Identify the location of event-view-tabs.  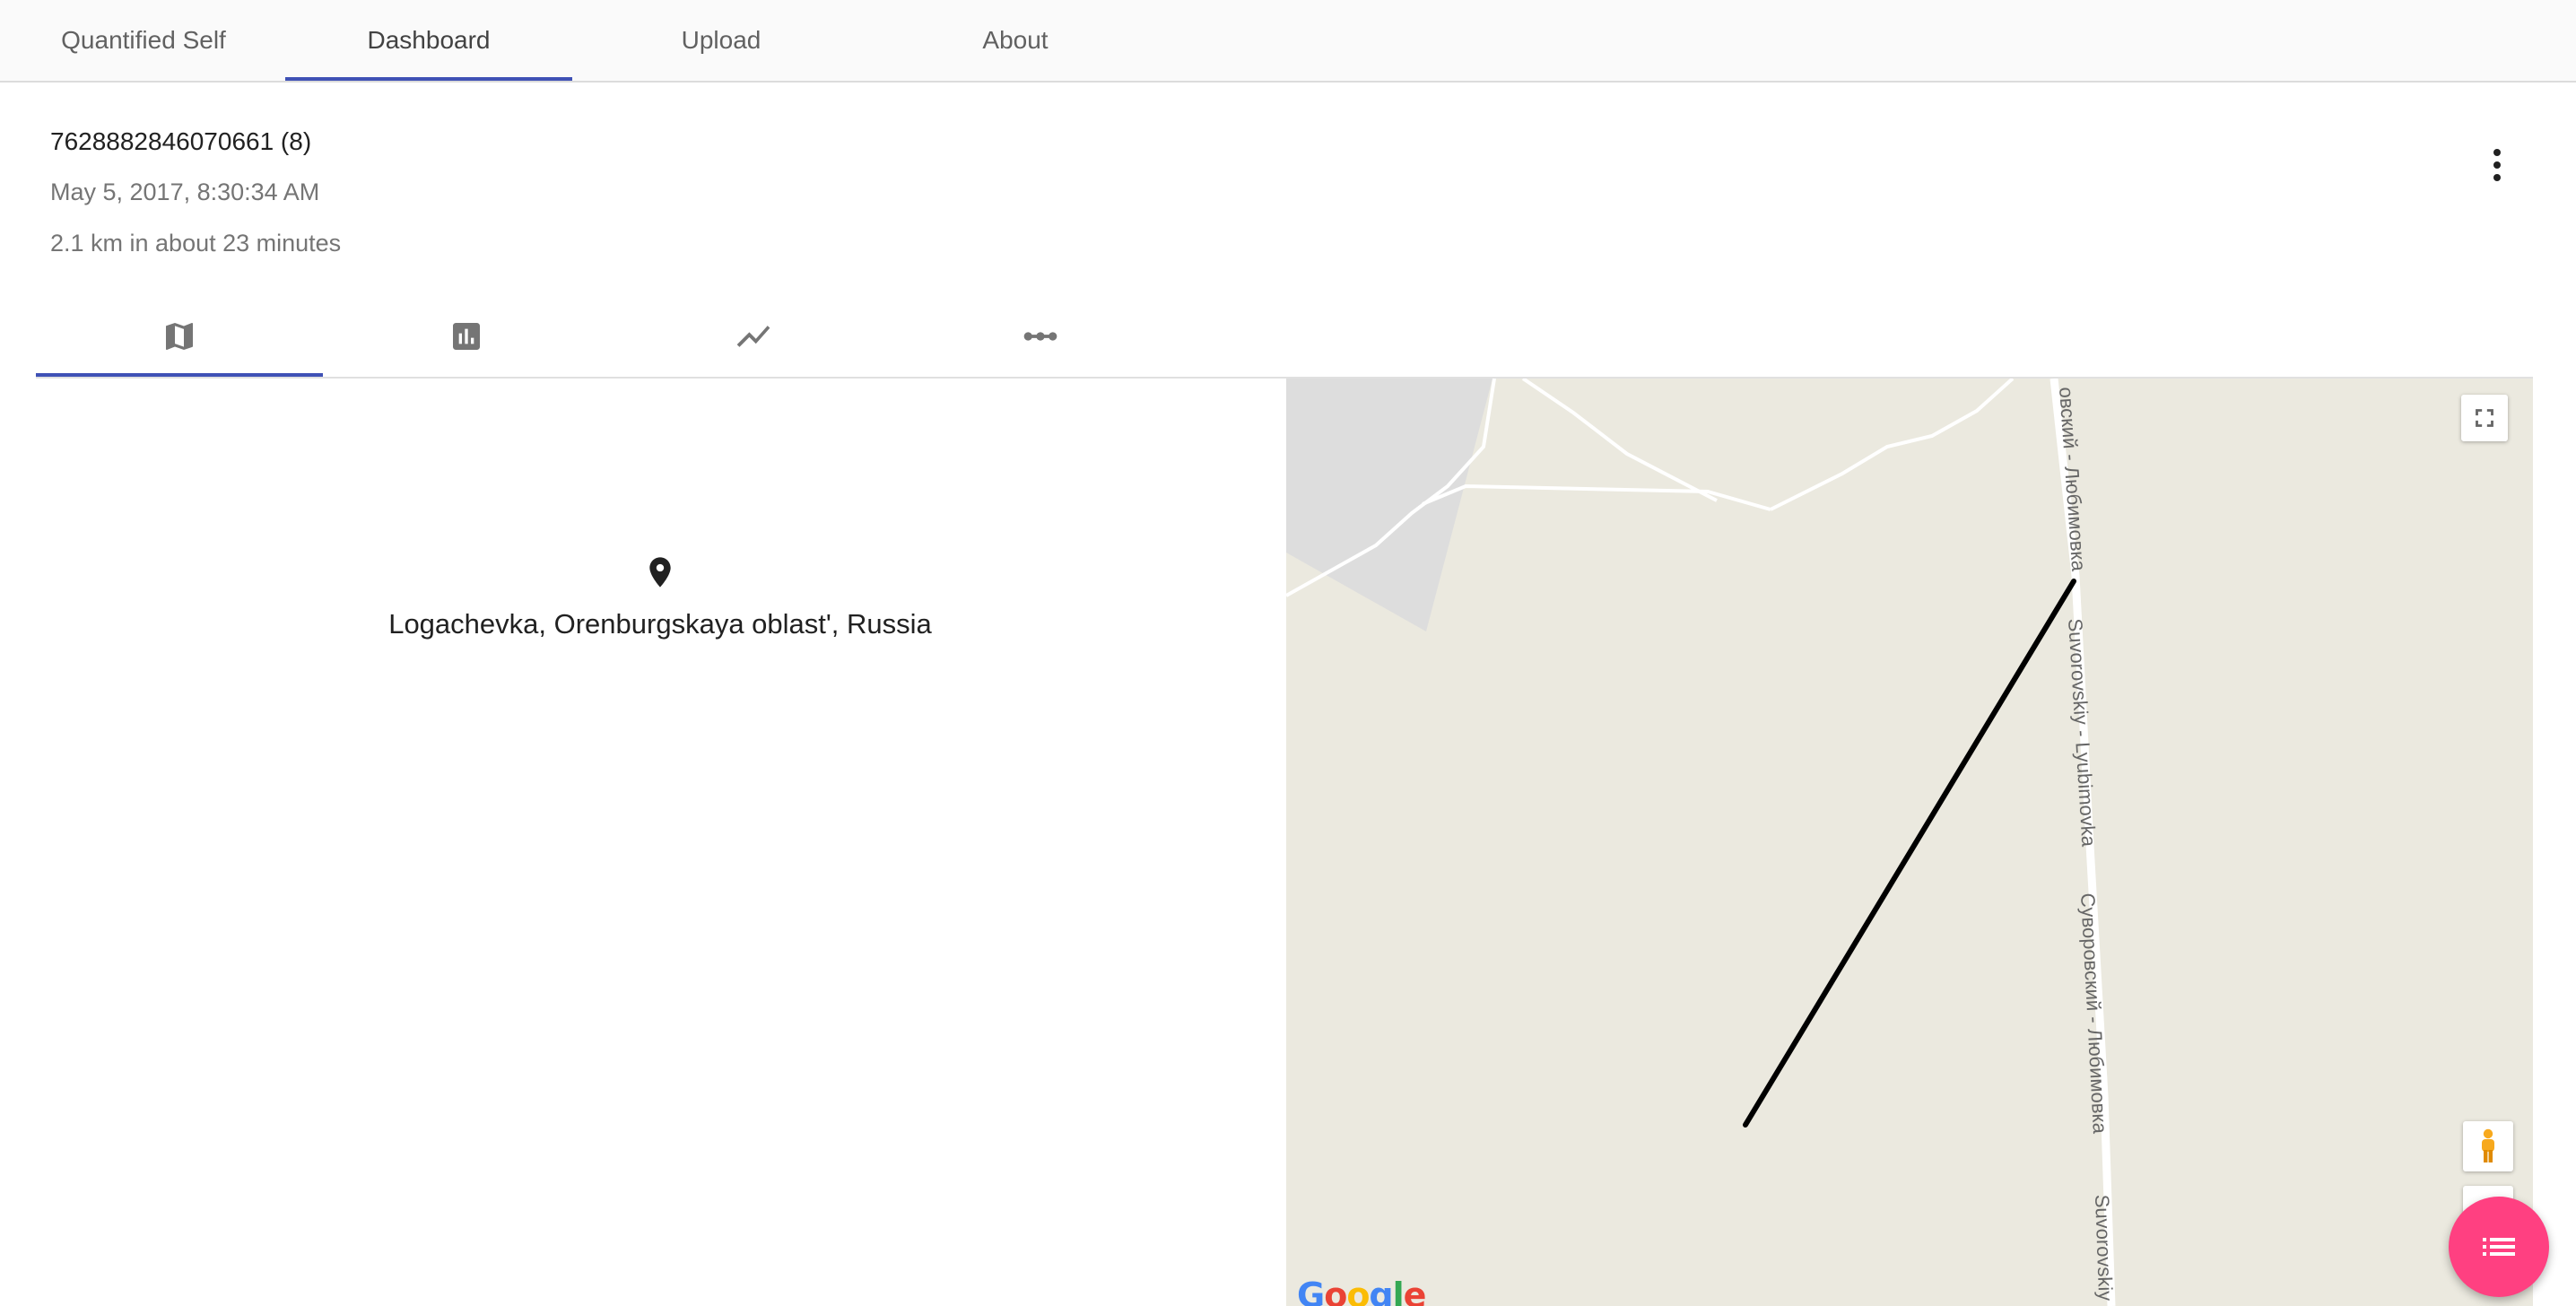
(1284, 337).